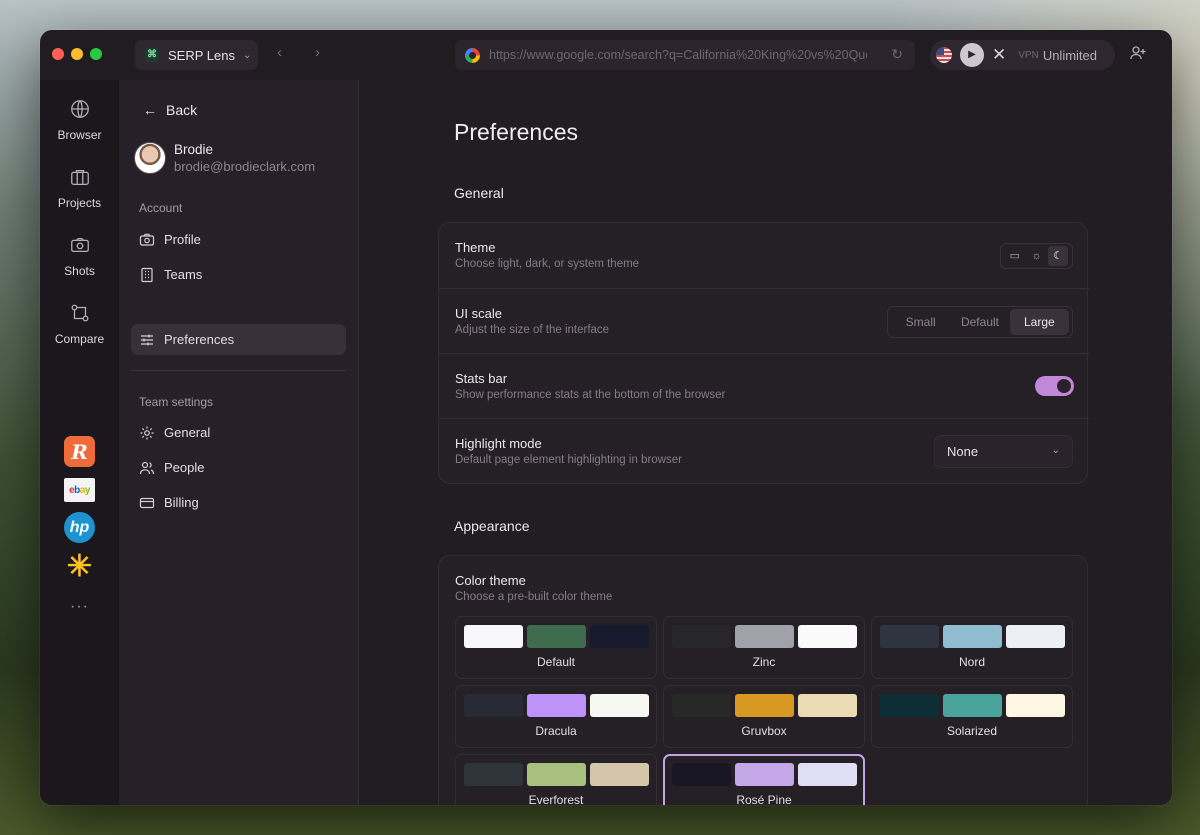  What do you see at coordinates (279, 52) in the screenshot?
I see `back-arrow-icon: ‹` at bounding box center [279, 52].